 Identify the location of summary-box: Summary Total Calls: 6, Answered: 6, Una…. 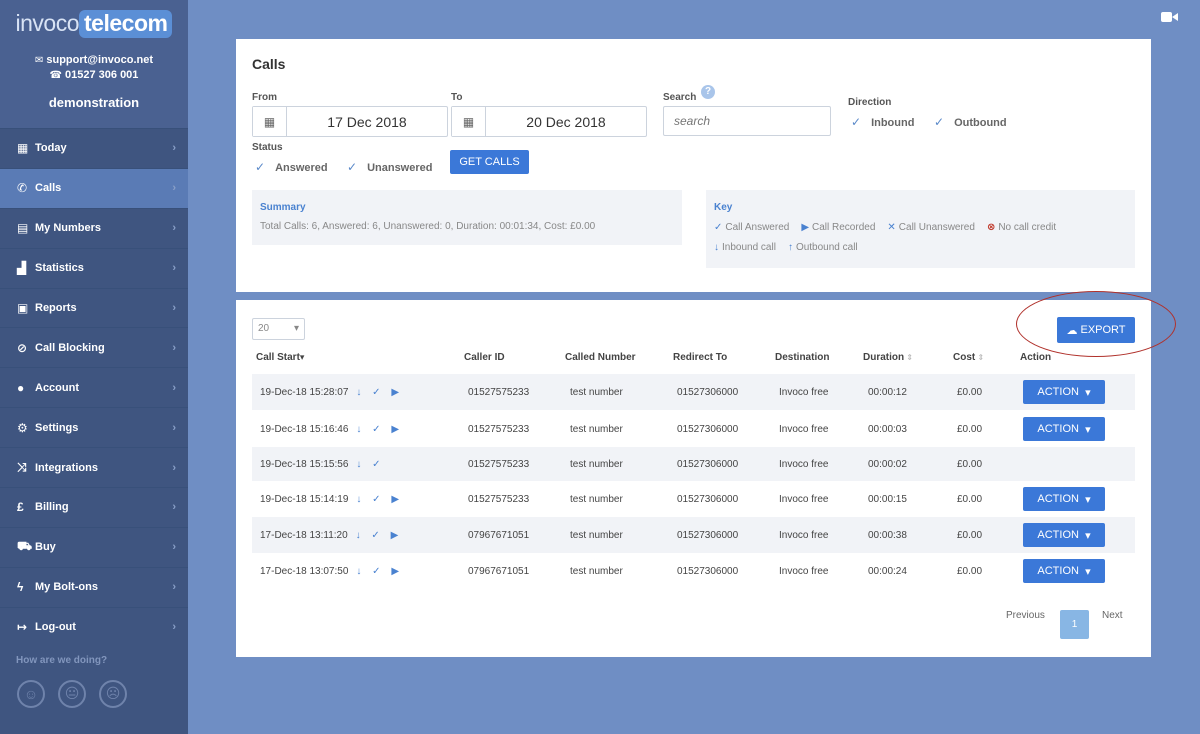
(467, 217).